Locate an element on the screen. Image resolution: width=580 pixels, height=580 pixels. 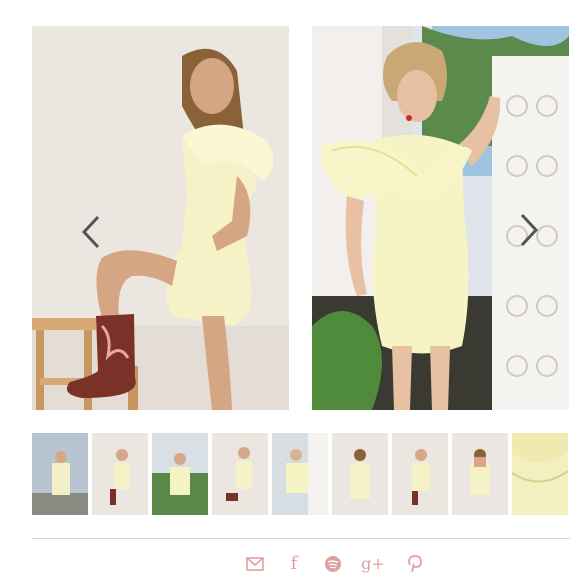
thumbnail-strip is located at coordinates (301, 474).